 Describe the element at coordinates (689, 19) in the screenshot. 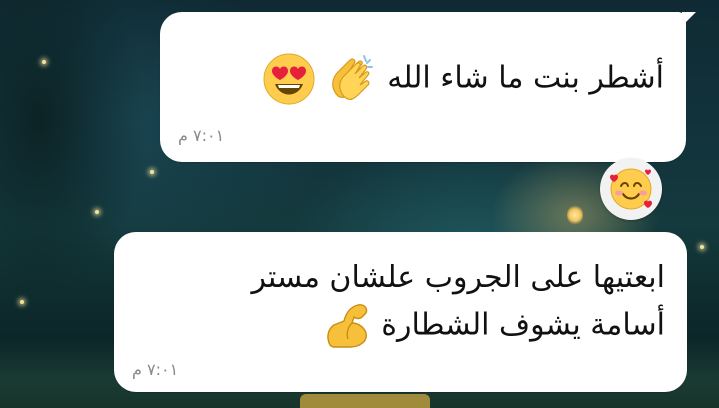

I see `bubble-tail` at that location.